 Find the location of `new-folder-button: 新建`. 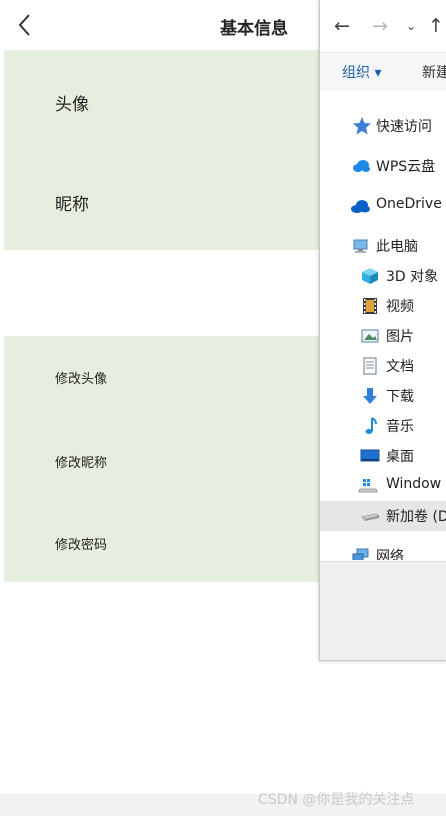

new-folder-button: 新建 is located at coordinates (434, 72).